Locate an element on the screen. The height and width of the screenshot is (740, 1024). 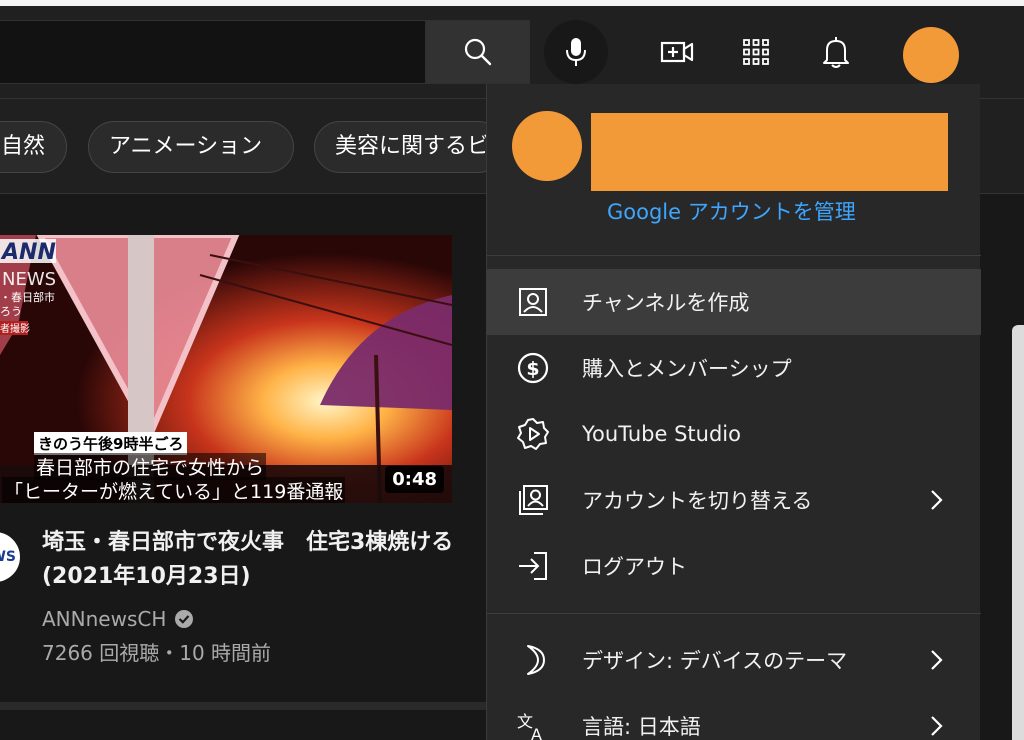
bell-icon is located at coordinates (836, 52).